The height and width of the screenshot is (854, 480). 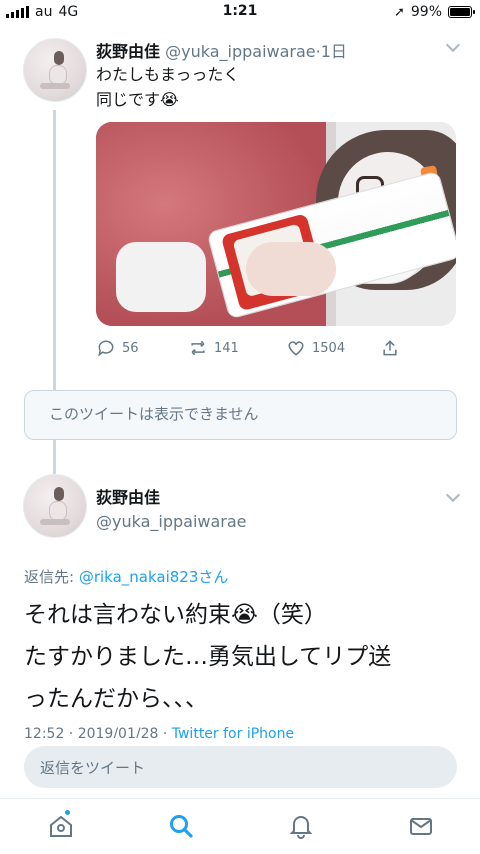 I want to click on notification-dot, so click(x=67, y=812).